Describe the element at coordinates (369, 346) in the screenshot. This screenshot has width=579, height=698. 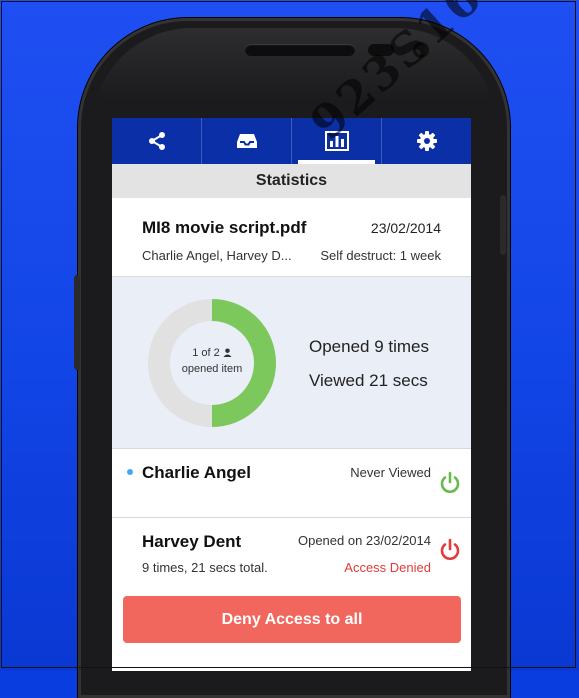
I see `opened-count: Opened 9 times` at that location.